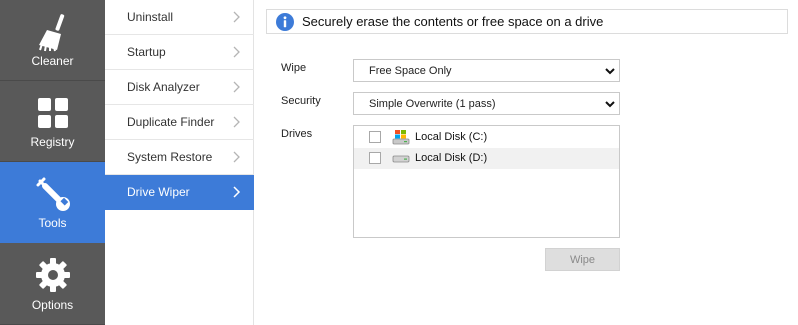 The image size is (798, 325). I want to click on wipe-select: Free Space Only, so click(486, 70).